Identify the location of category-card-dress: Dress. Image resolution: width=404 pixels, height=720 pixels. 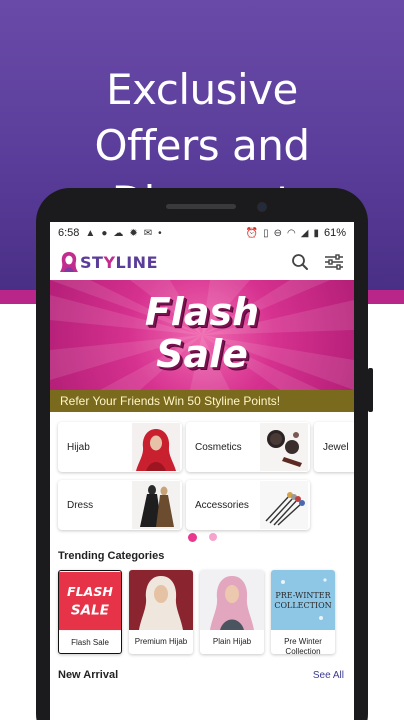
(120, 505).